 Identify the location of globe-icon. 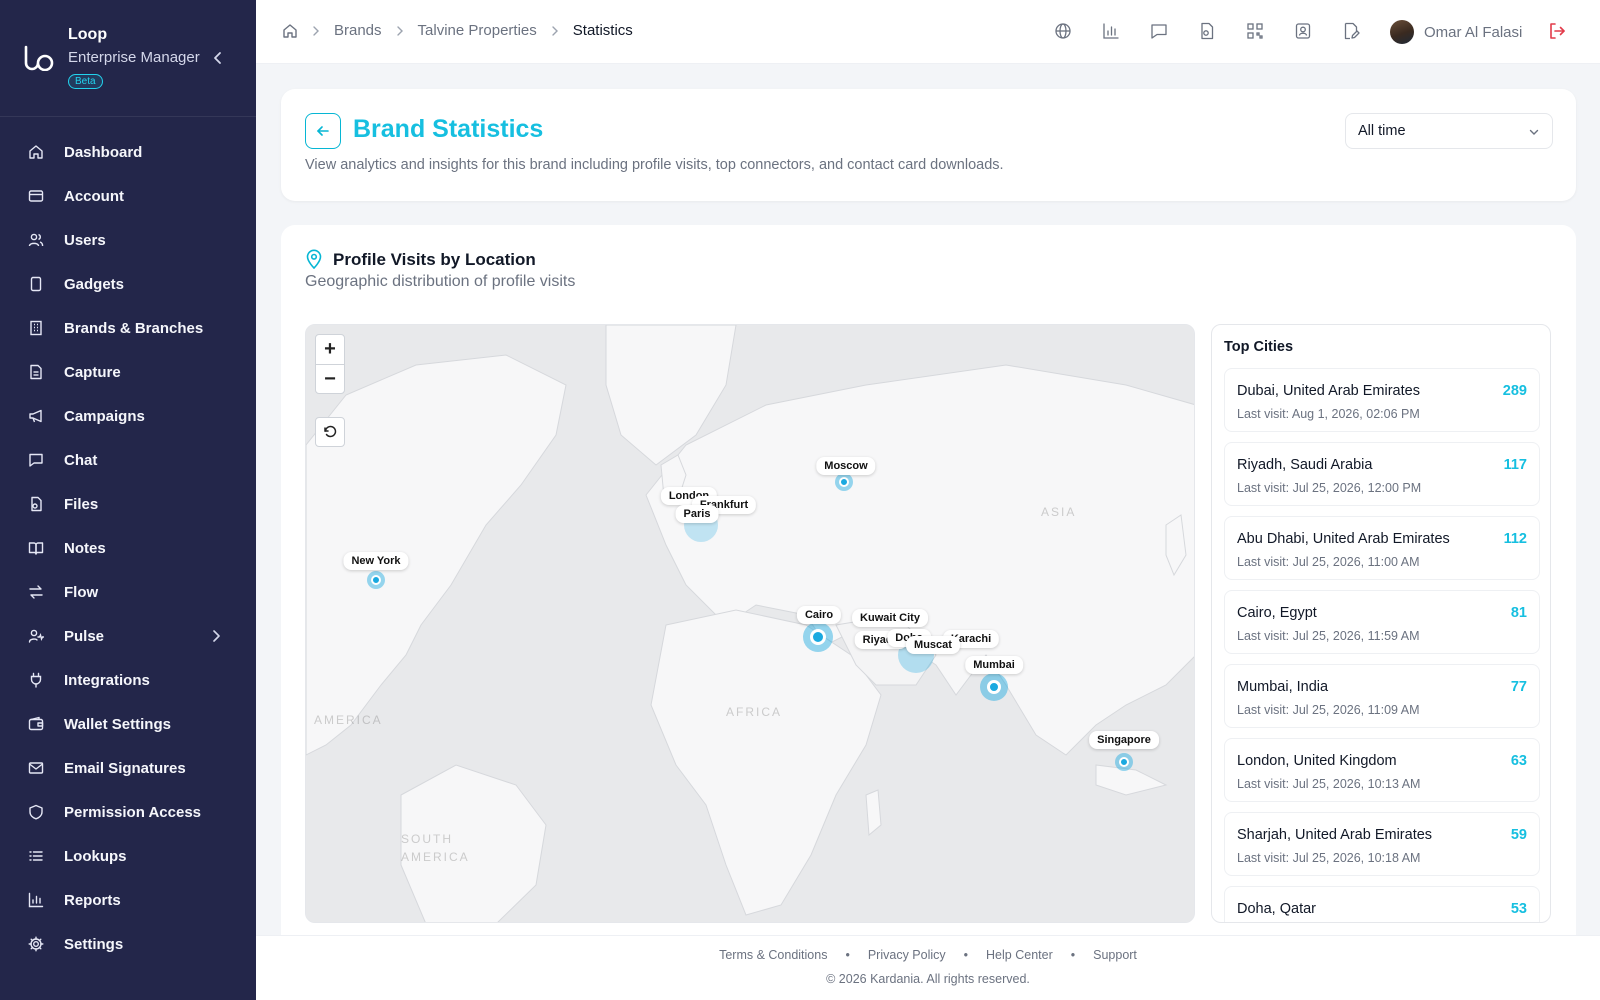
(1063, 31).